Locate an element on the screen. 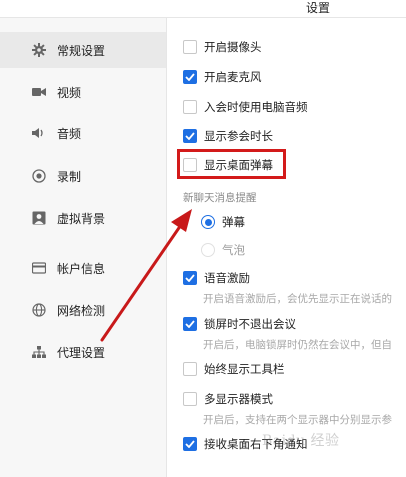 This screenshot has height=477, width=406. record-icon is located at coordinates (39, 176).